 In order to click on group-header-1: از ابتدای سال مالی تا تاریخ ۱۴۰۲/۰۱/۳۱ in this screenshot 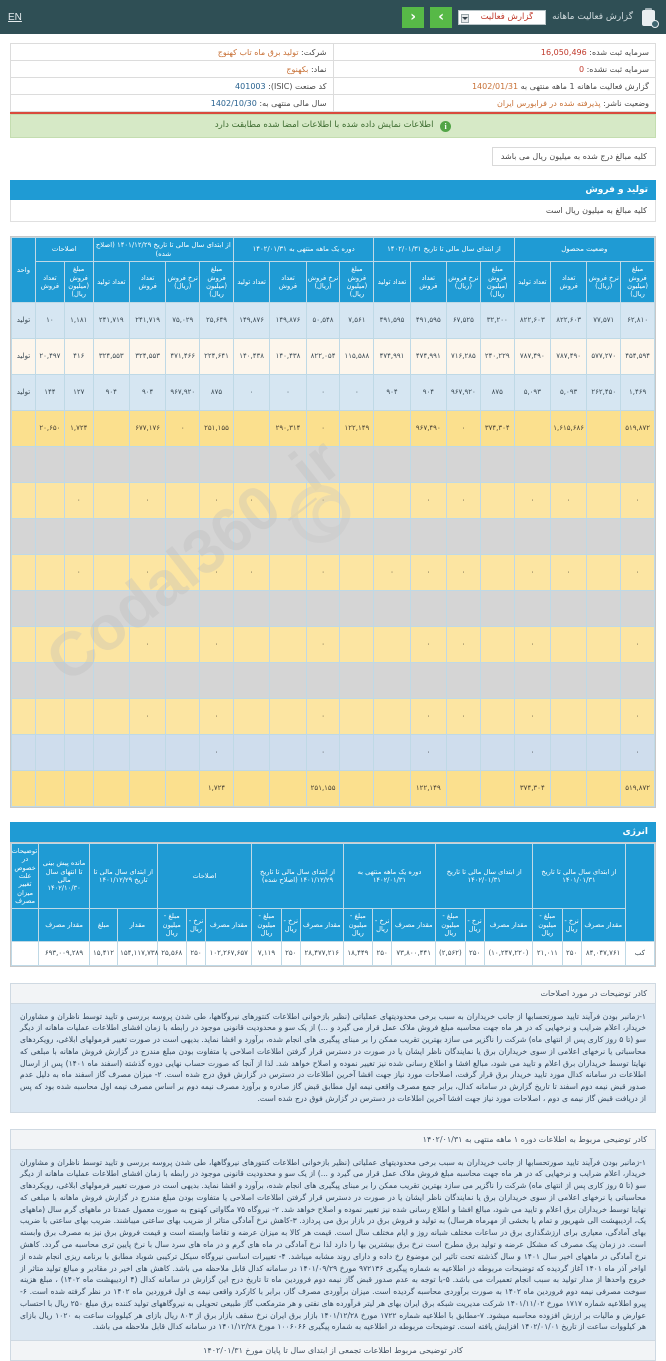, I will do `click(444, 250)`.